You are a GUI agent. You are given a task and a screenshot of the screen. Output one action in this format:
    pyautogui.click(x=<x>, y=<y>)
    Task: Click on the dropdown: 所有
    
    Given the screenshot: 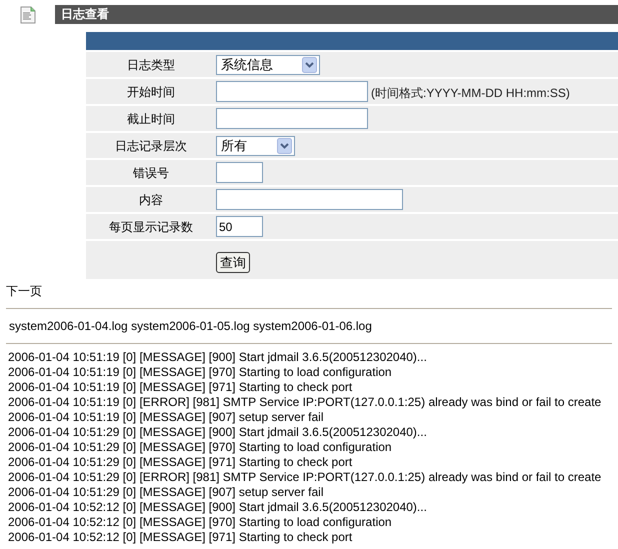 What is the action you would take?
    pyautogui.click(x=255, y=146)
    